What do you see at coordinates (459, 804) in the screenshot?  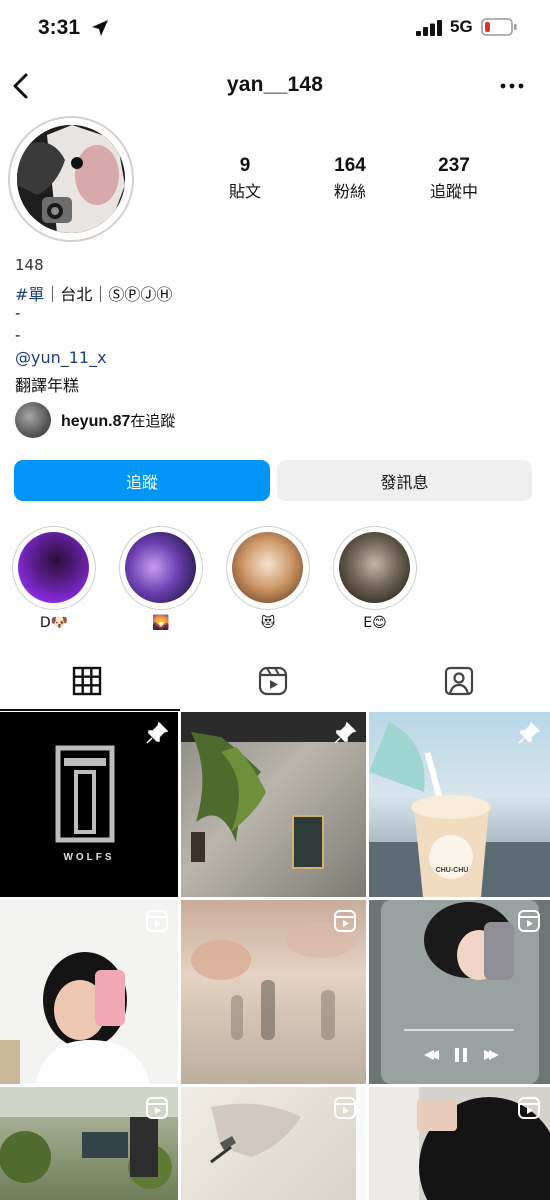 I see `post-tile-3: CHU-CHU` at bounding box center [459, 804].